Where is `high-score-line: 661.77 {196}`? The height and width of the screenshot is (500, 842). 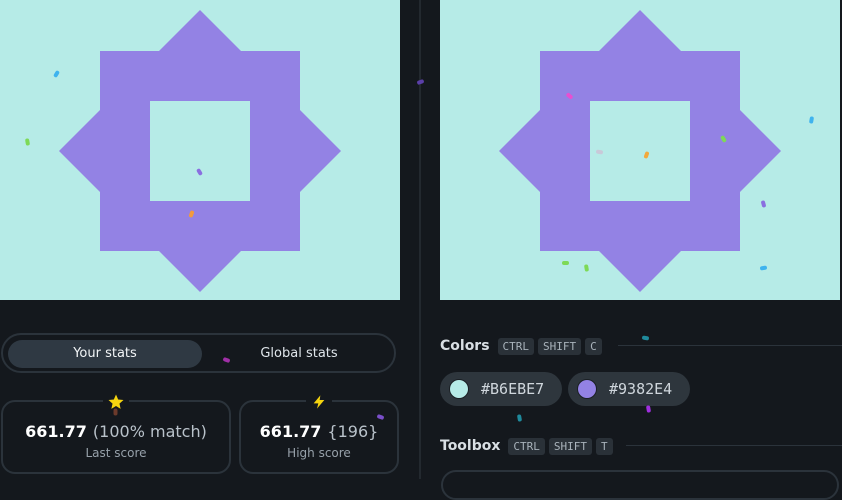 high-score-line: 661.77 {196} is located at coordinates (319, 431).